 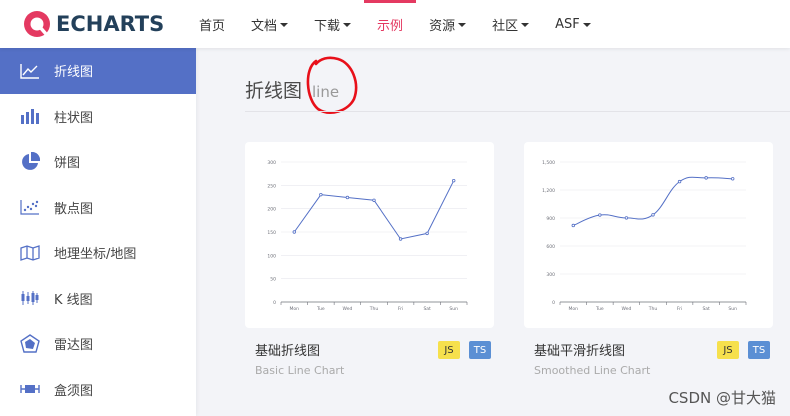 I want to click on y-tick-label: 250, so click(x=271, y=186).